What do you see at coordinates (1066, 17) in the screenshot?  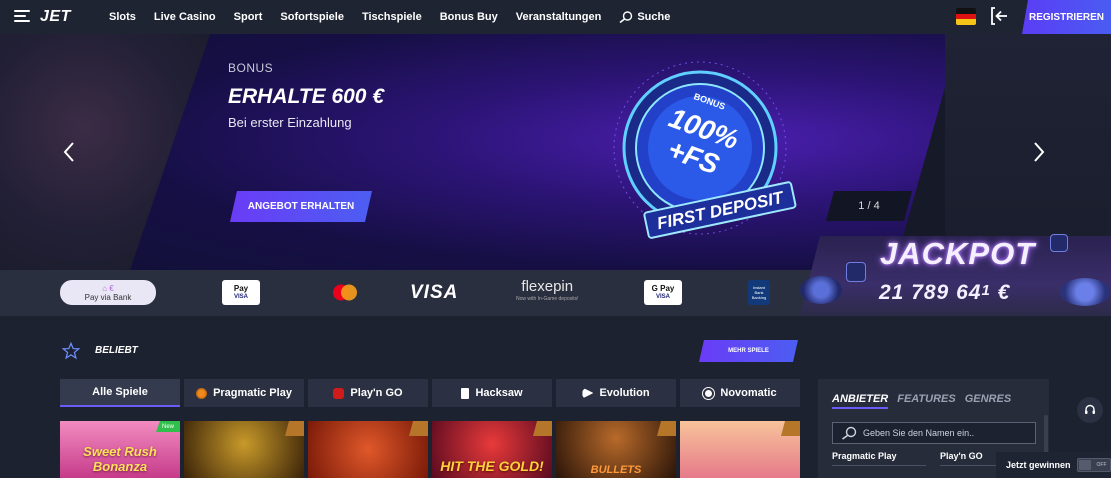 I see `register-button: REGISTRIEREN` at bounding box center [1066, 17].